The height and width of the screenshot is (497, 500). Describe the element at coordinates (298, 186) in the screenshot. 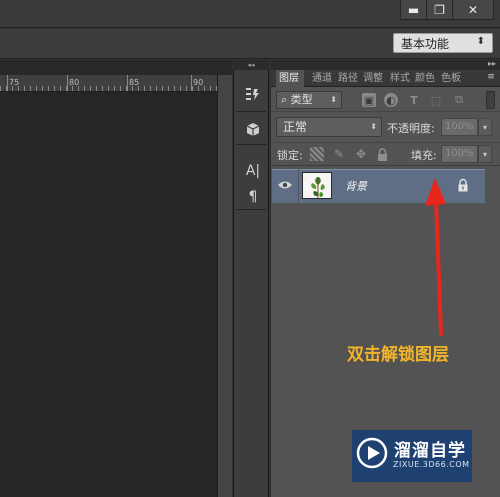

I see `layer-row-divider` at that location.